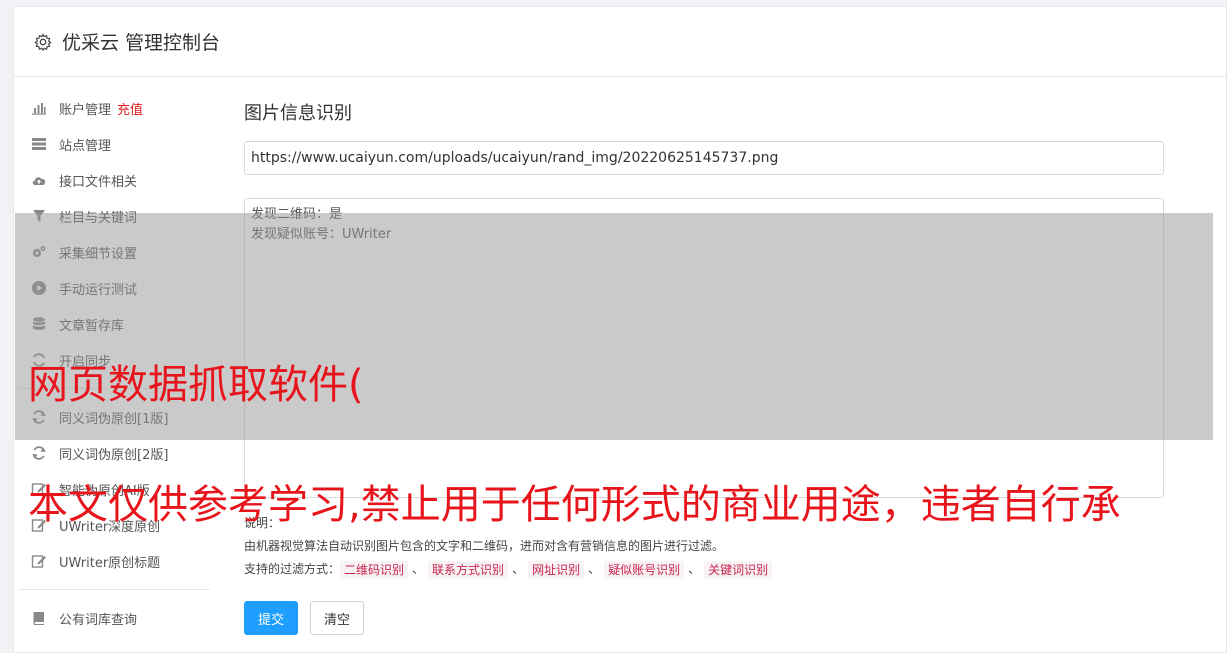  What do you see at coordinates (39, 144) in the screenshot?
I see `server-icon` at bounding box center [39, 144].